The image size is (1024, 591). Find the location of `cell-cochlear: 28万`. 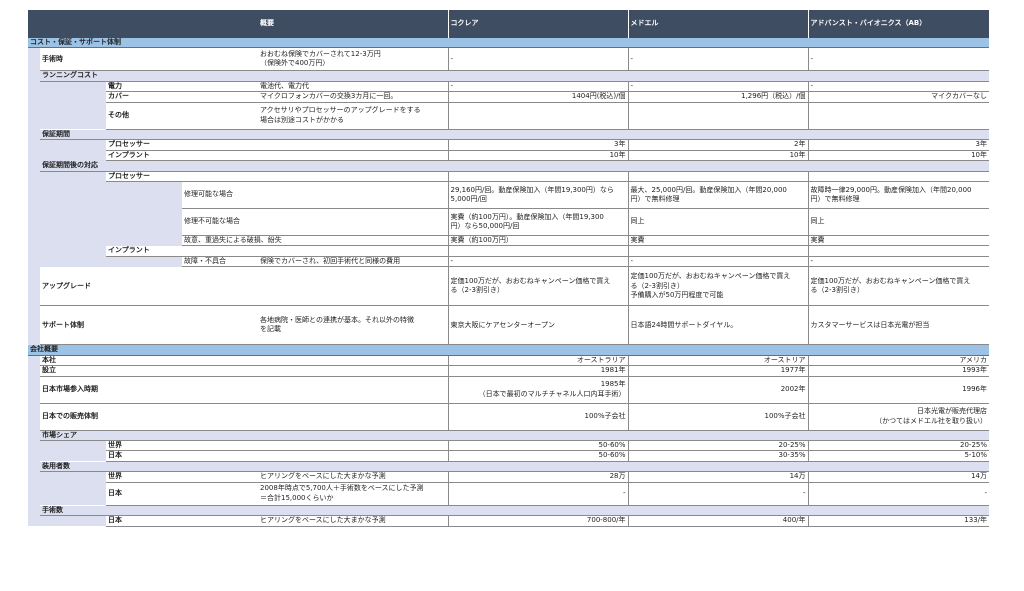

cell-cochlear: 28万 is located at coordinates (538, 477).